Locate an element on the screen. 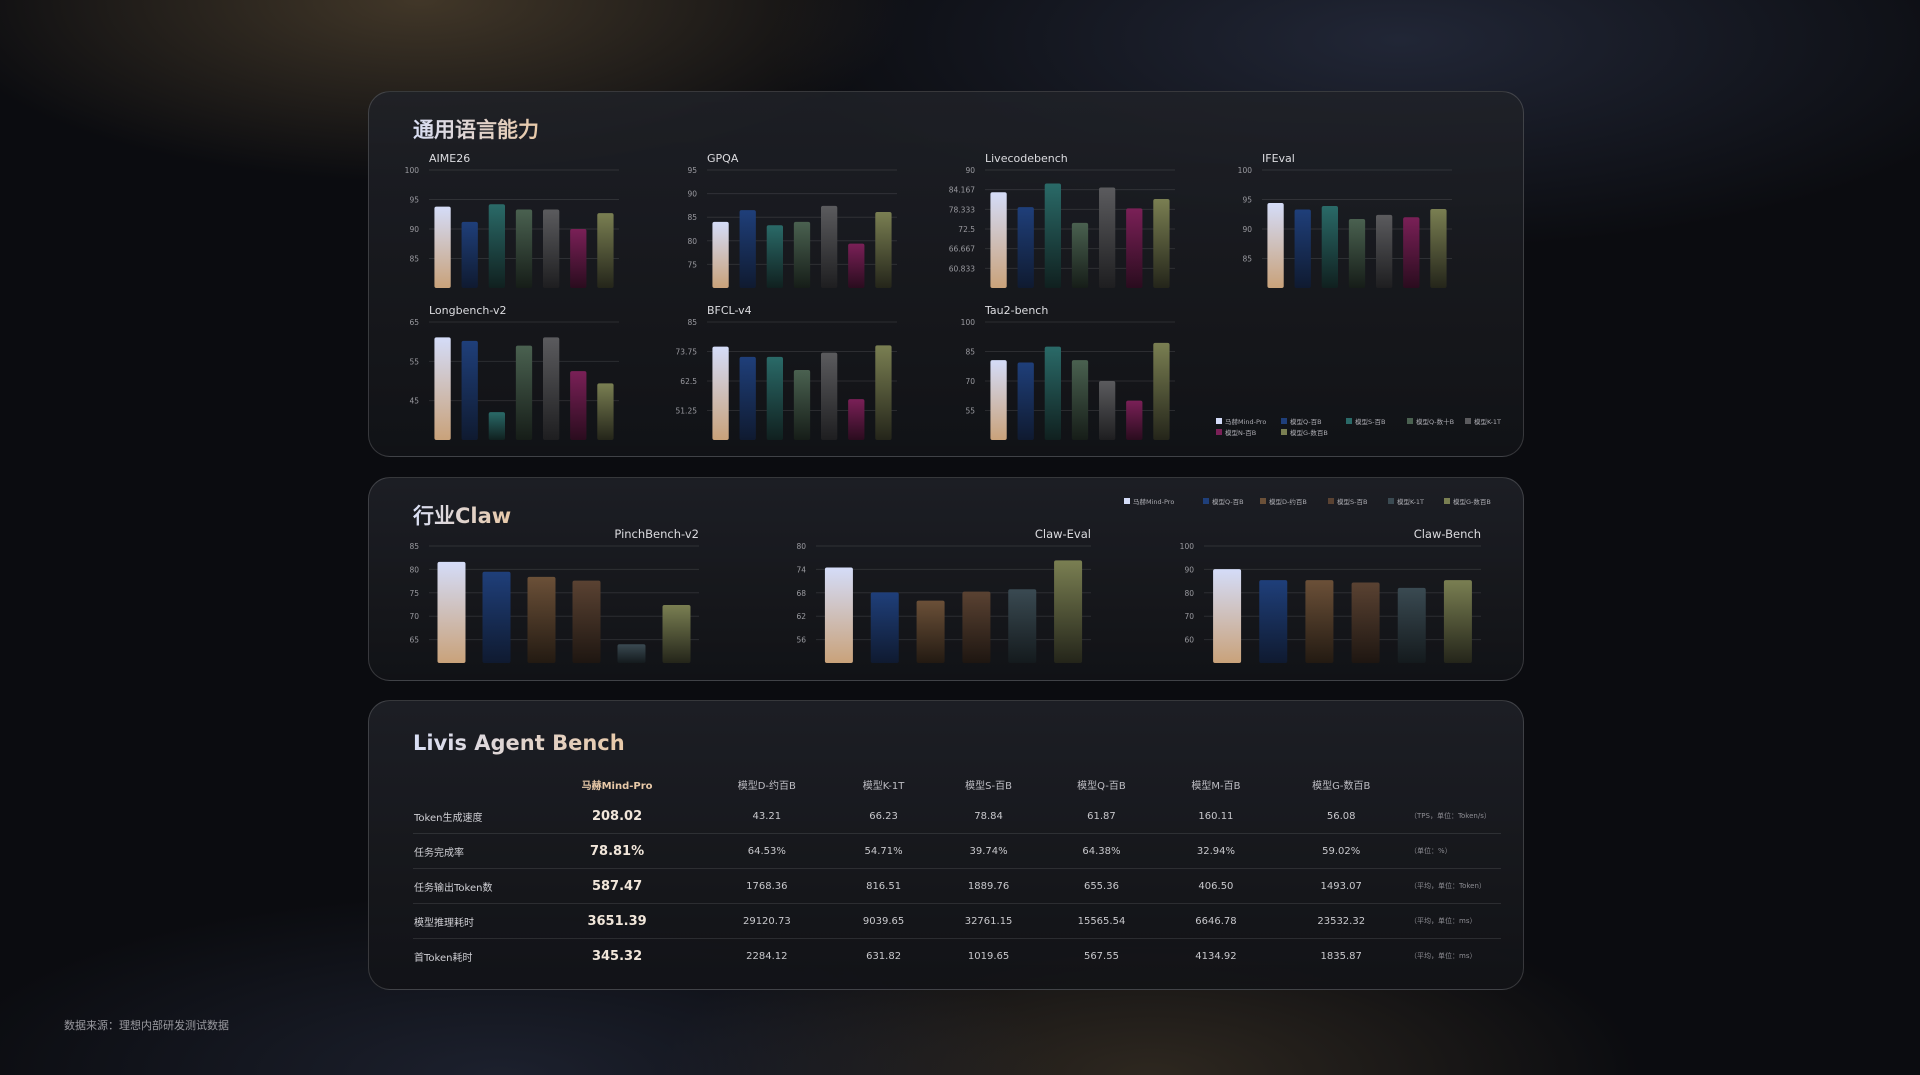 This screenshot has width=1920, height=1075. column-header: 模型G-数百B is located at coordinates (1341, 786).